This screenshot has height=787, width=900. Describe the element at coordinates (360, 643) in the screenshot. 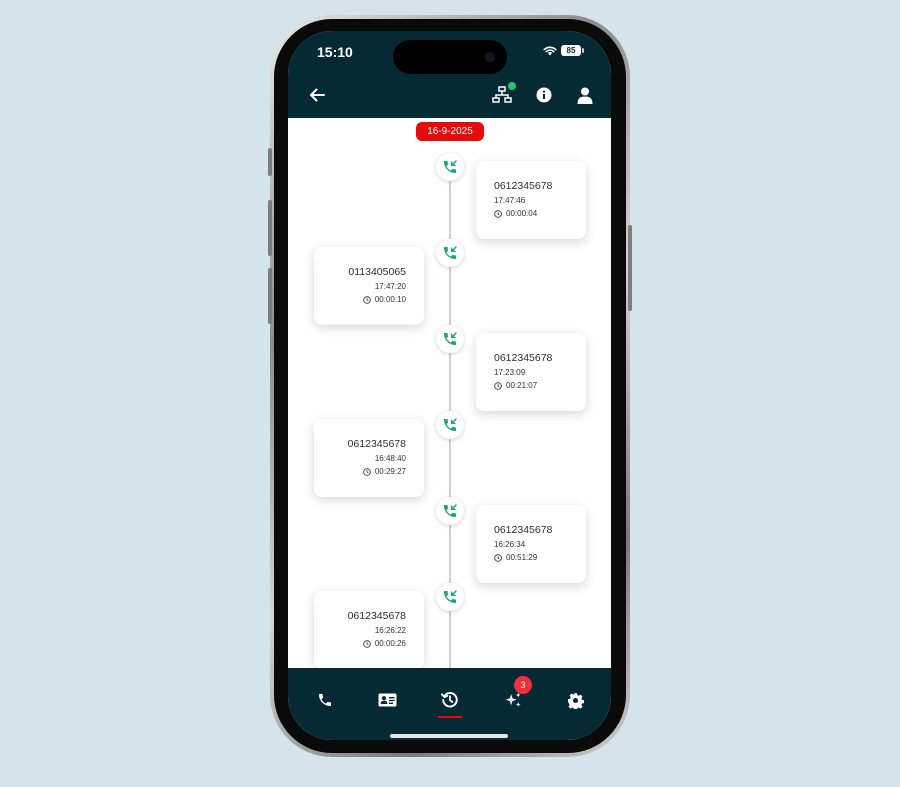

I see `call-duration-row: 00:00:26` at that location.